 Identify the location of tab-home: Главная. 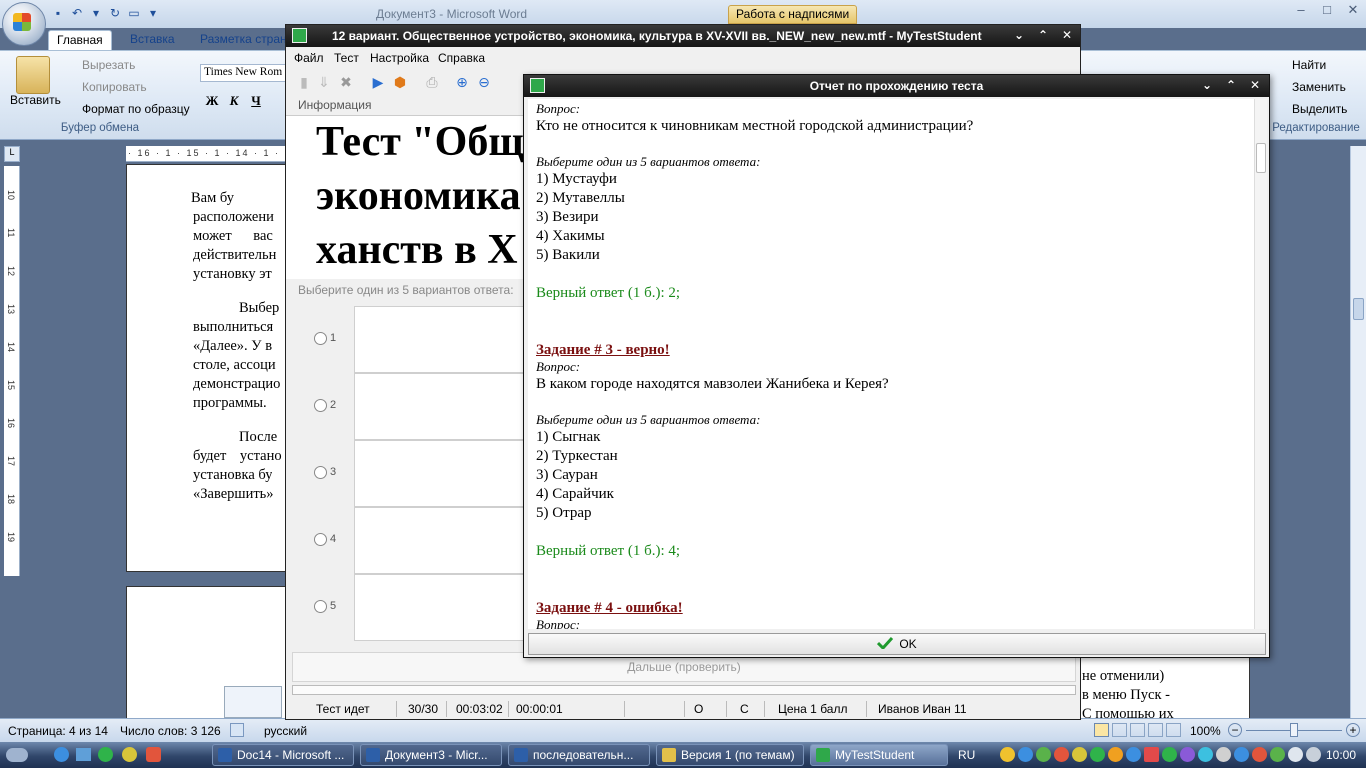
(80, 40).